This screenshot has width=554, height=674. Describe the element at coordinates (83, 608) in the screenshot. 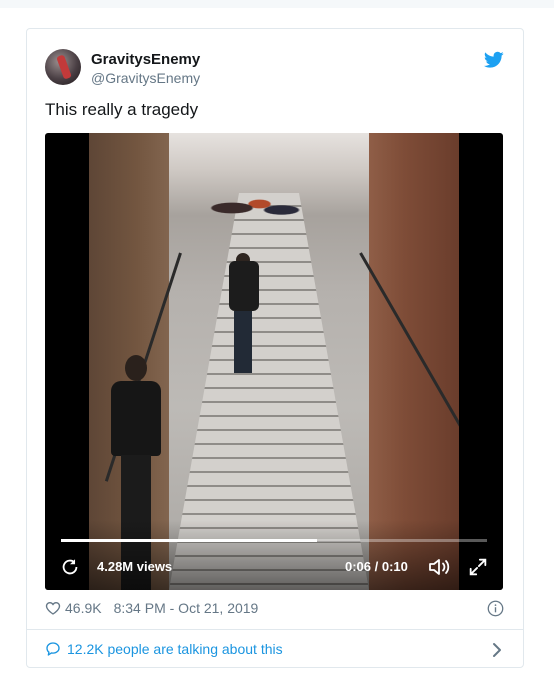

I see `like-count: 46.9K` at that location.